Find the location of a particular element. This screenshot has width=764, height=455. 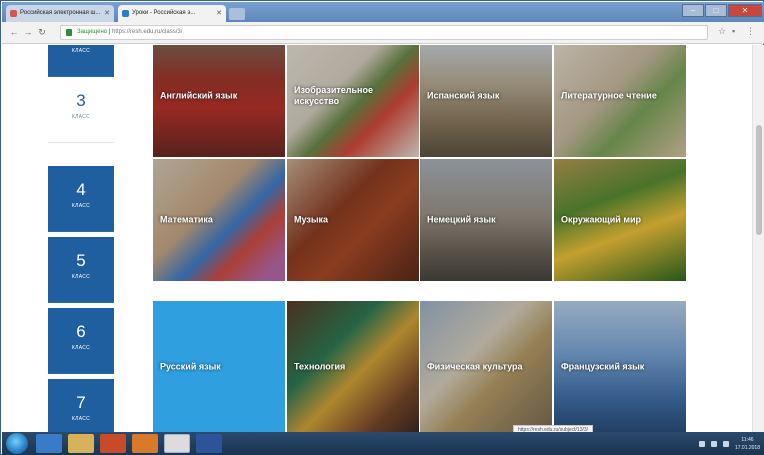

subject-title: Технология is located at coordinates (320, 366).